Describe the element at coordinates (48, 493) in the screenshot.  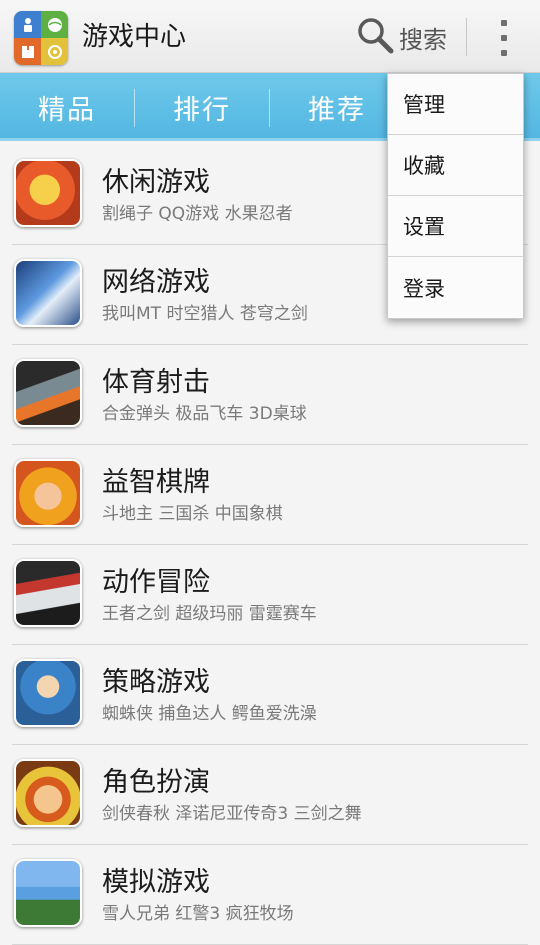
I see `puzzle-cards-icon` at that location.